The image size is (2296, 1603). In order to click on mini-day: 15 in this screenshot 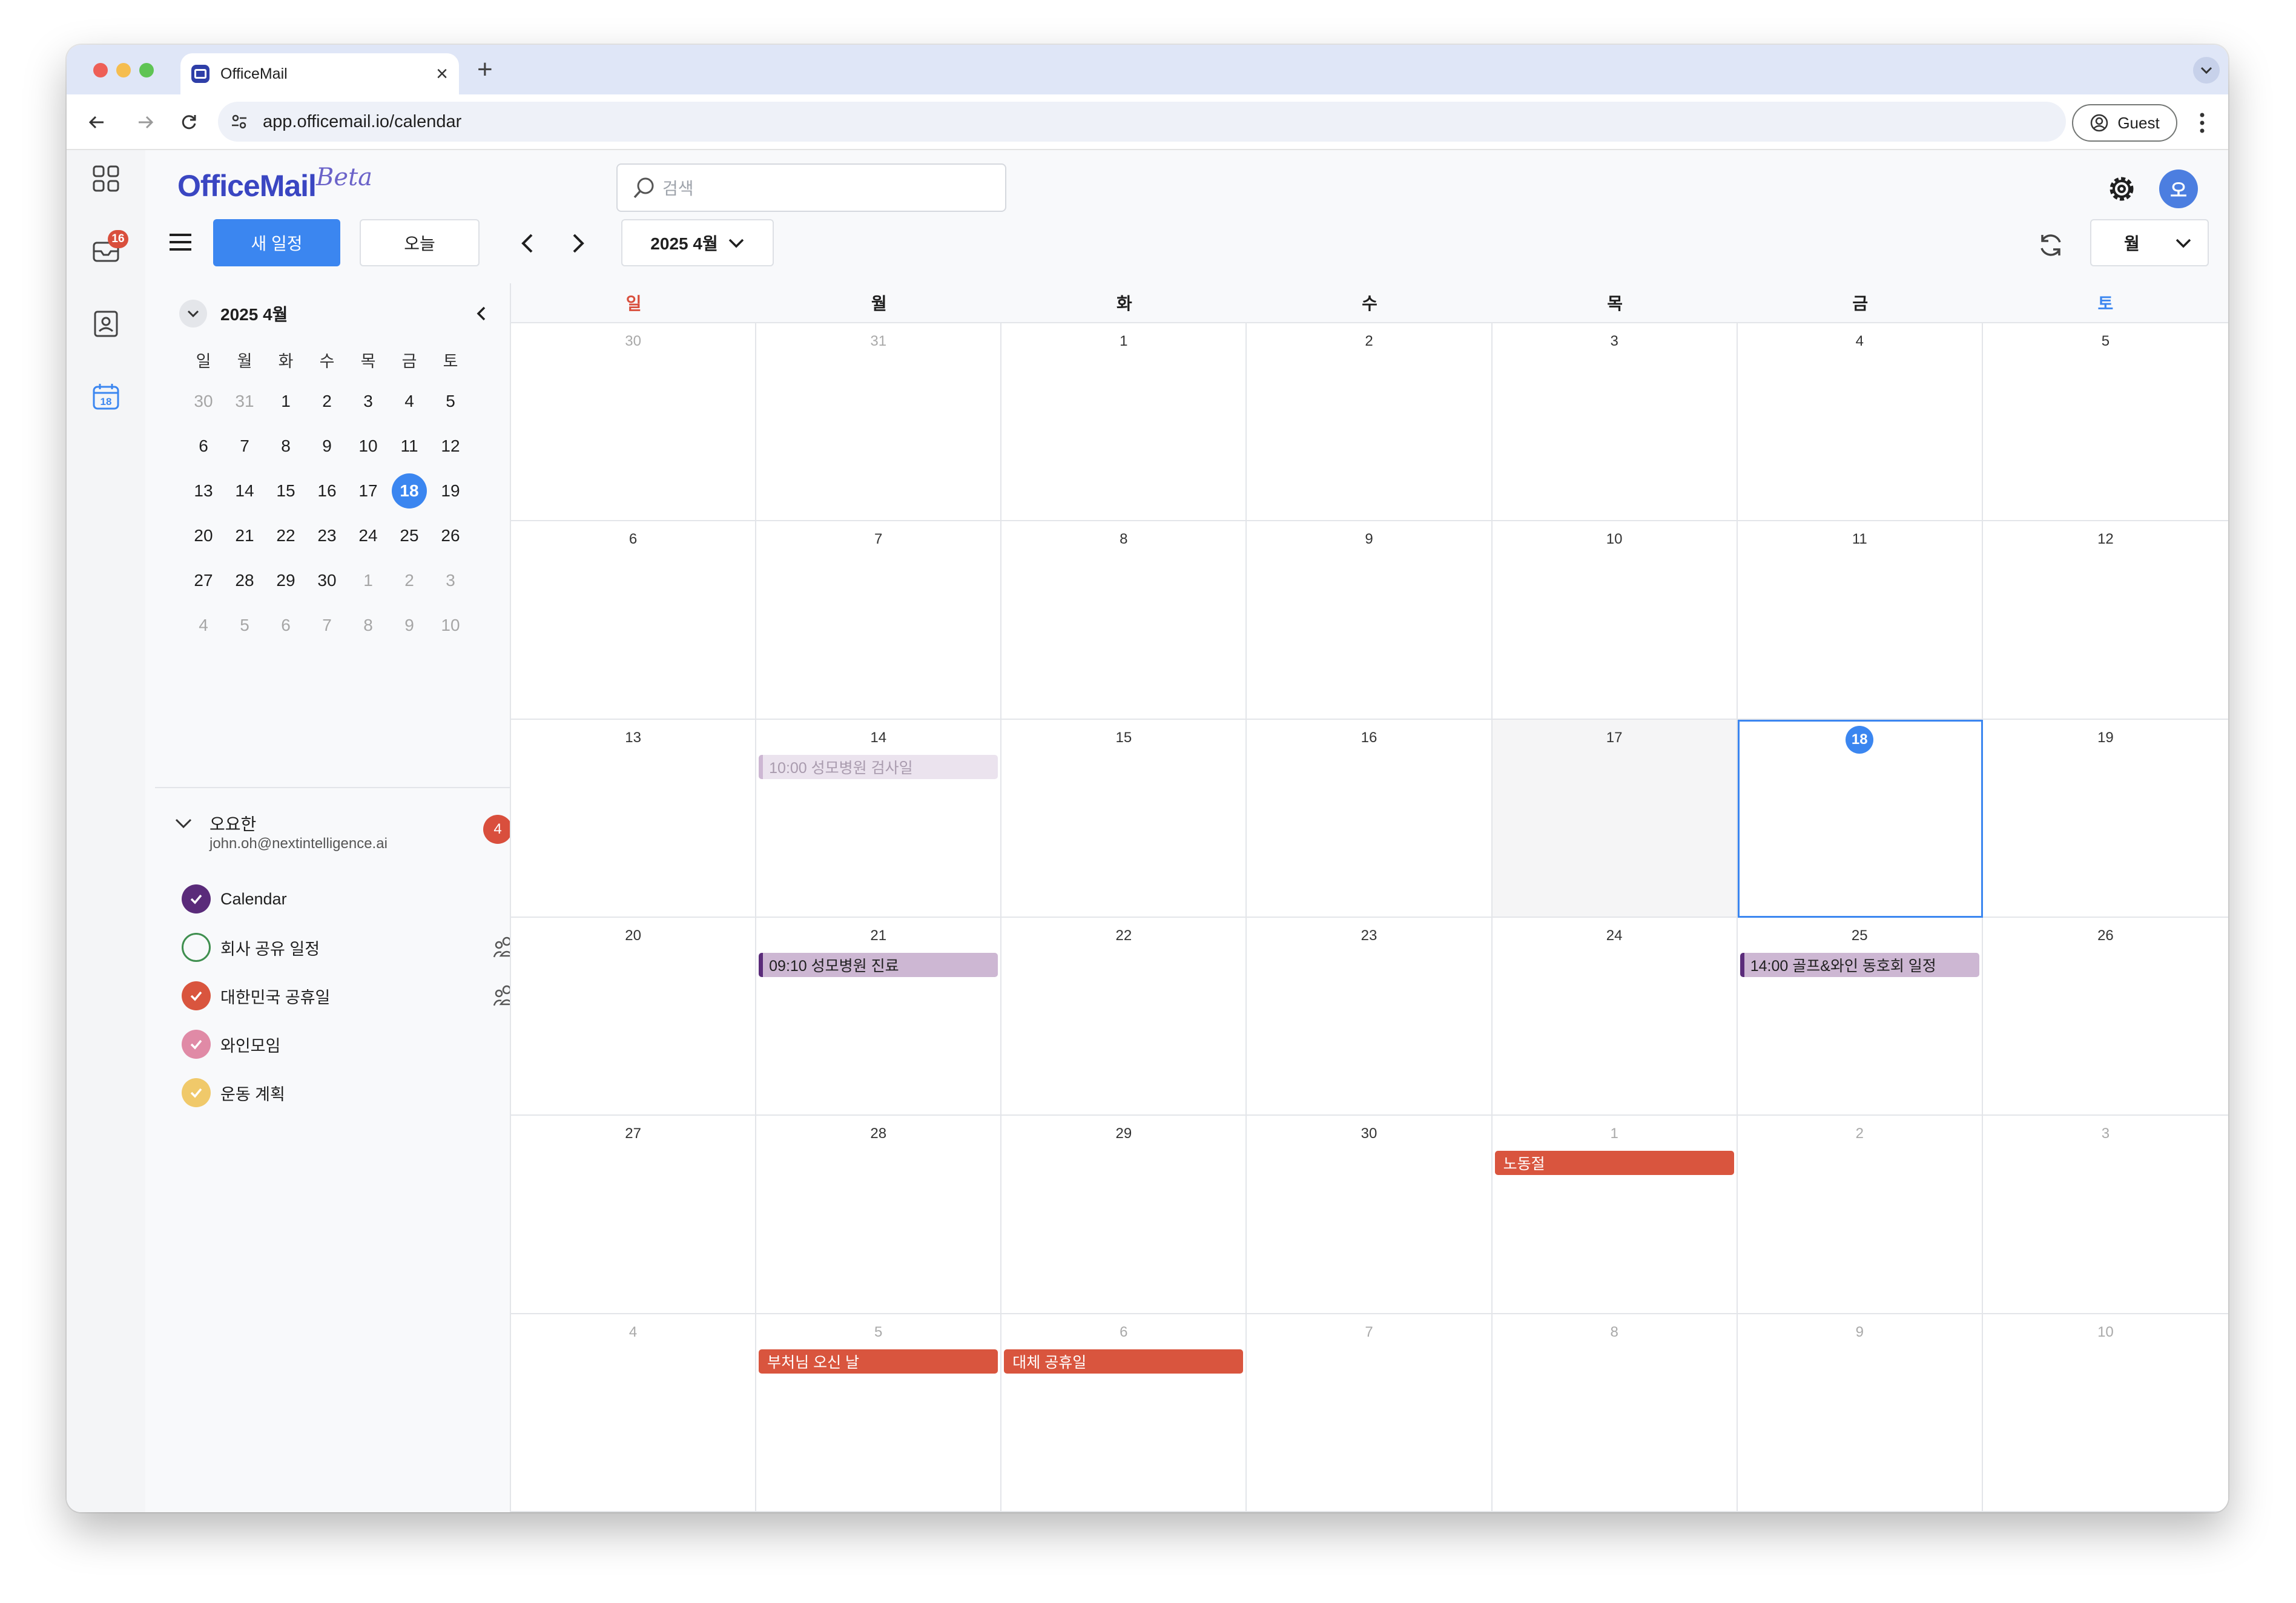, I will do `click(285, 491)`.